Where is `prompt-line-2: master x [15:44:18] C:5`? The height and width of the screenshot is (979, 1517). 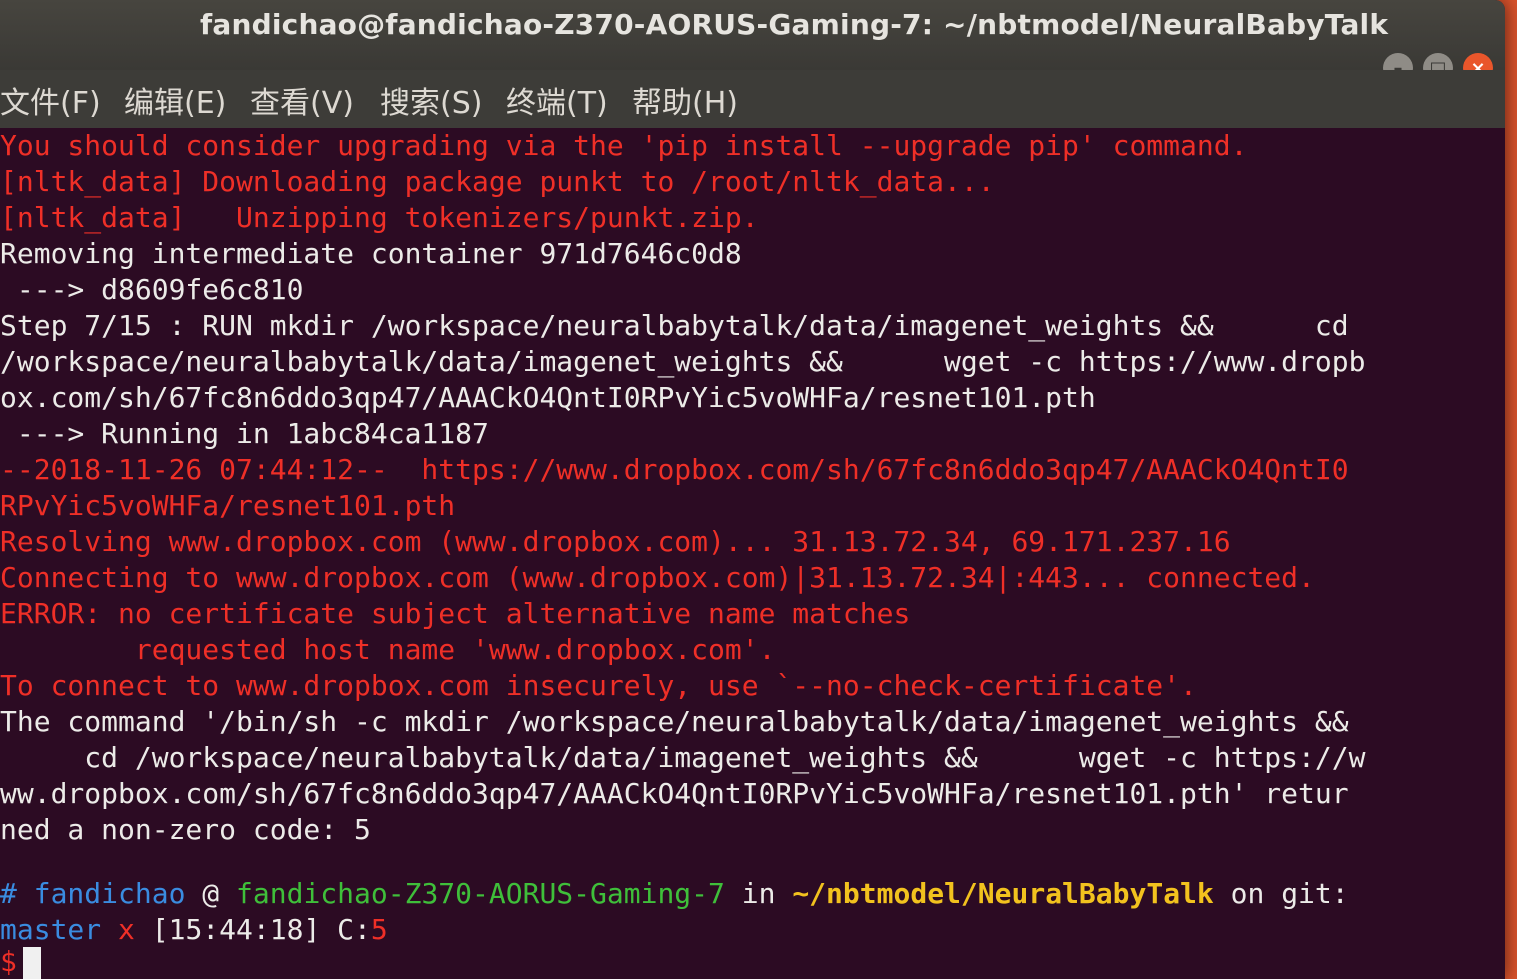 prompt-line-2: master x [15:44:18] C:5 is located at coordinates (194, 930).